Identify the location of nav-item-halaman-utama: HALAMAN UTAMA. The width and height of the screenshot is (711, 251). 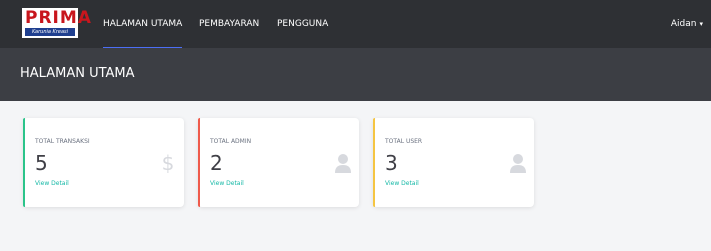
(143, 24).